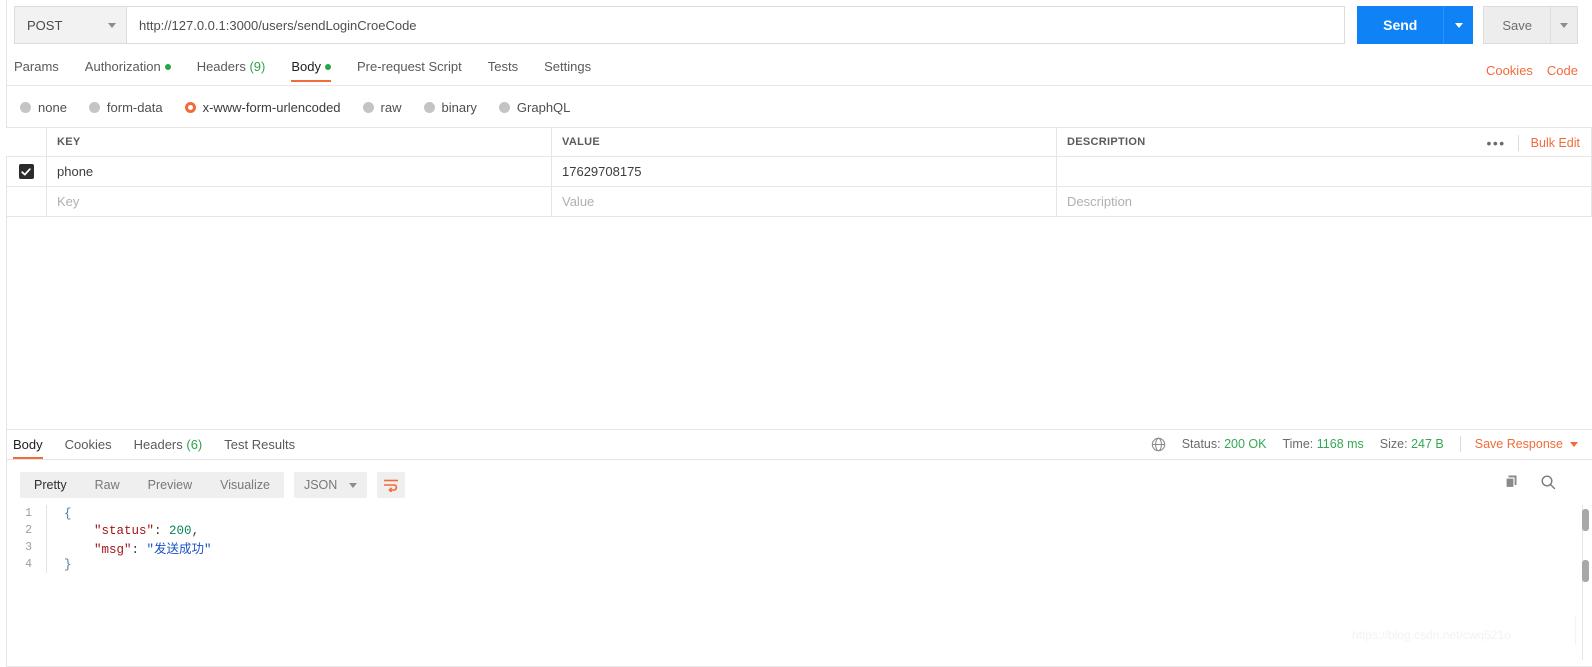  Describe the element at coordinates (543, 107) in the screenshot. I see `radio-label: GraphQL` at that location.